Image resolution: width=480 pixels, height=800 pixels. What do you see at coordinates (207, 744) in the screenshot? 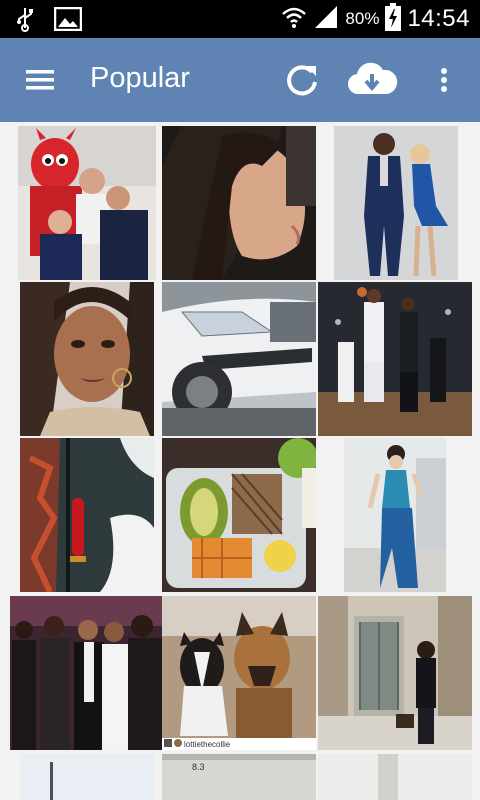
I see `caption-text: lottiethecollie` at bounding box center [207, 744].